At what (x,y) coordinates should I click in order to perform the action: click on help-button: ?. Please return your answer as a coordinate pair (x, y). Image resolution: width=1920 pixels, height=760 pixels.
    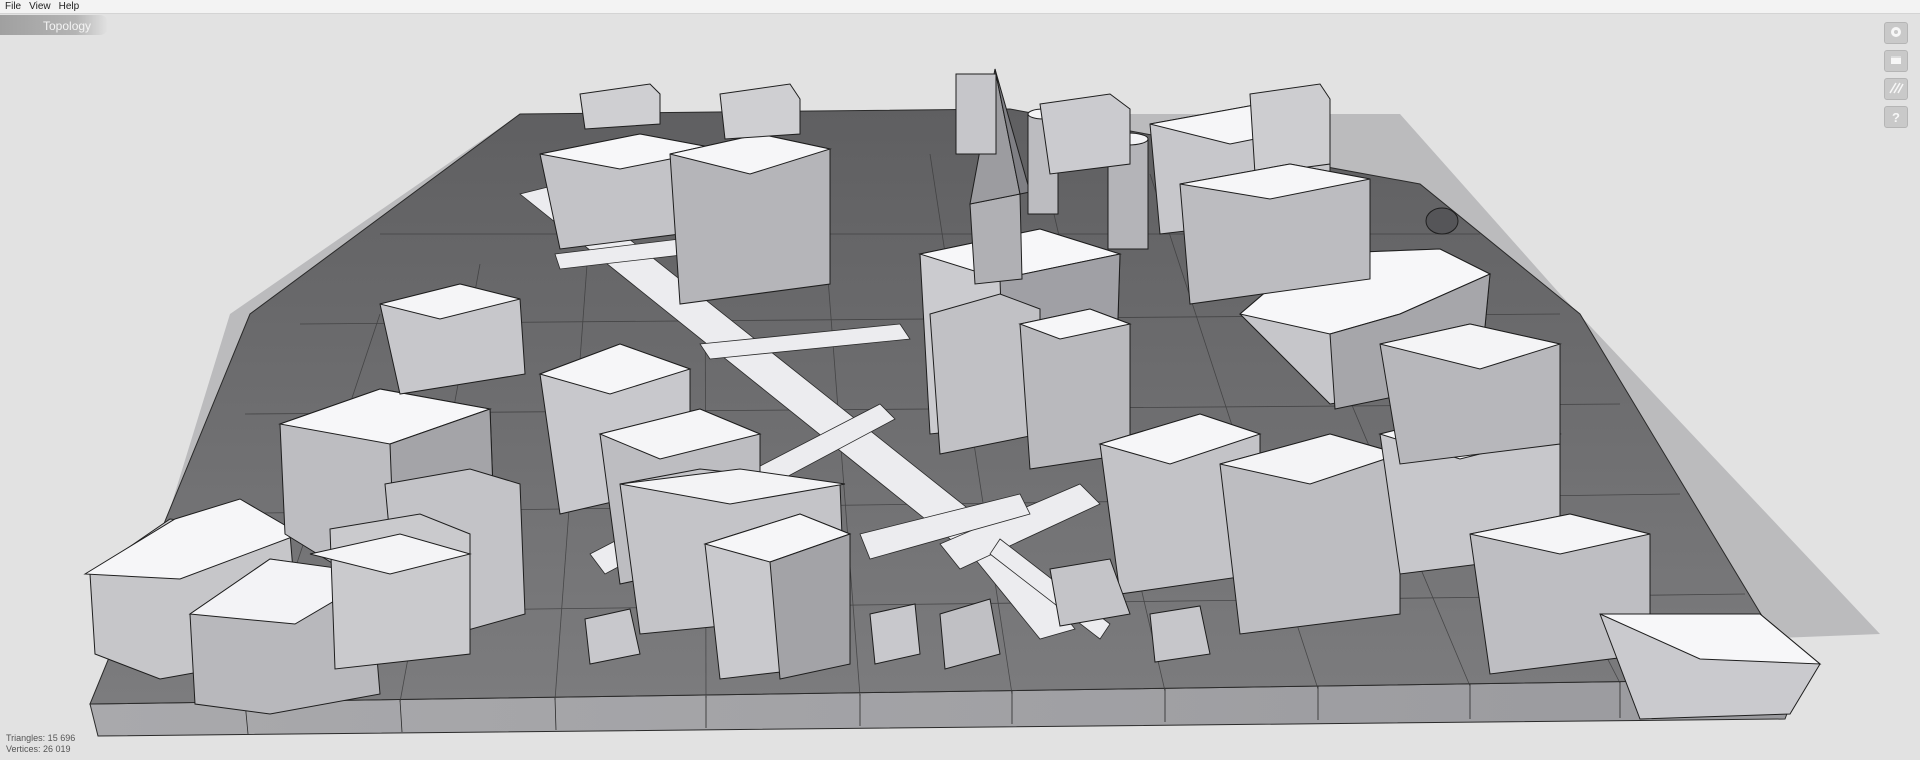
    Looking at the image, I should click on (1896, 117).